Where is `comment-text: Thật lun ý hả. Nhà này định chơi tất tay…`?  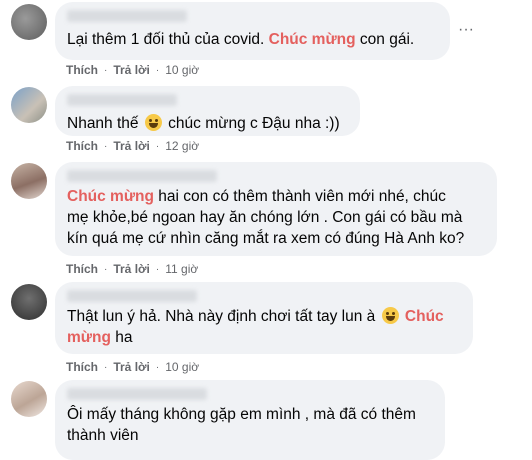 comment-text: Thật lun ý hả. Nhà này định chơi tất tay… is located at coordinates (255, 326).